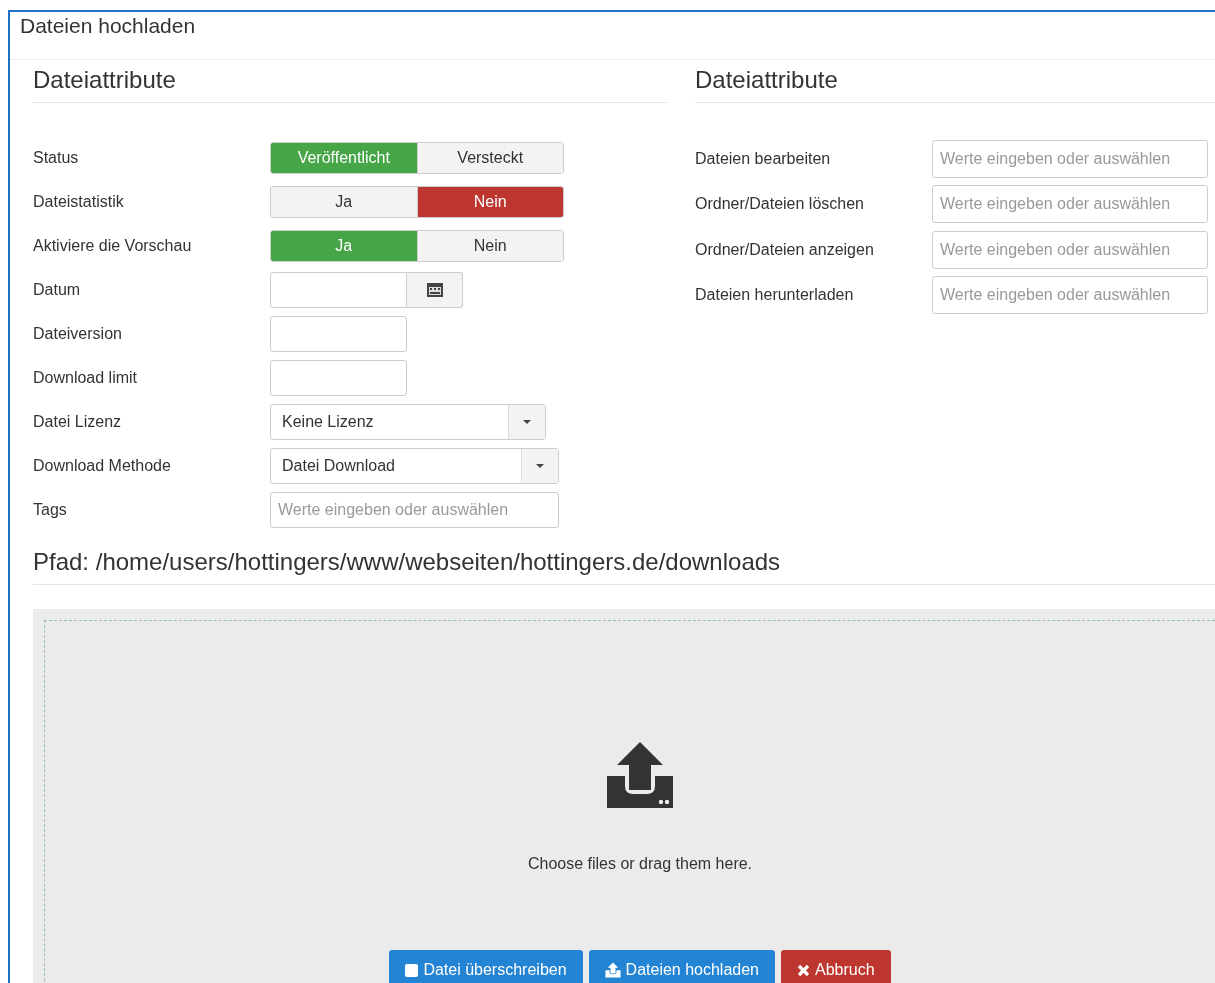  I want to click on dropdown: Datei Download, so click(414, 466).